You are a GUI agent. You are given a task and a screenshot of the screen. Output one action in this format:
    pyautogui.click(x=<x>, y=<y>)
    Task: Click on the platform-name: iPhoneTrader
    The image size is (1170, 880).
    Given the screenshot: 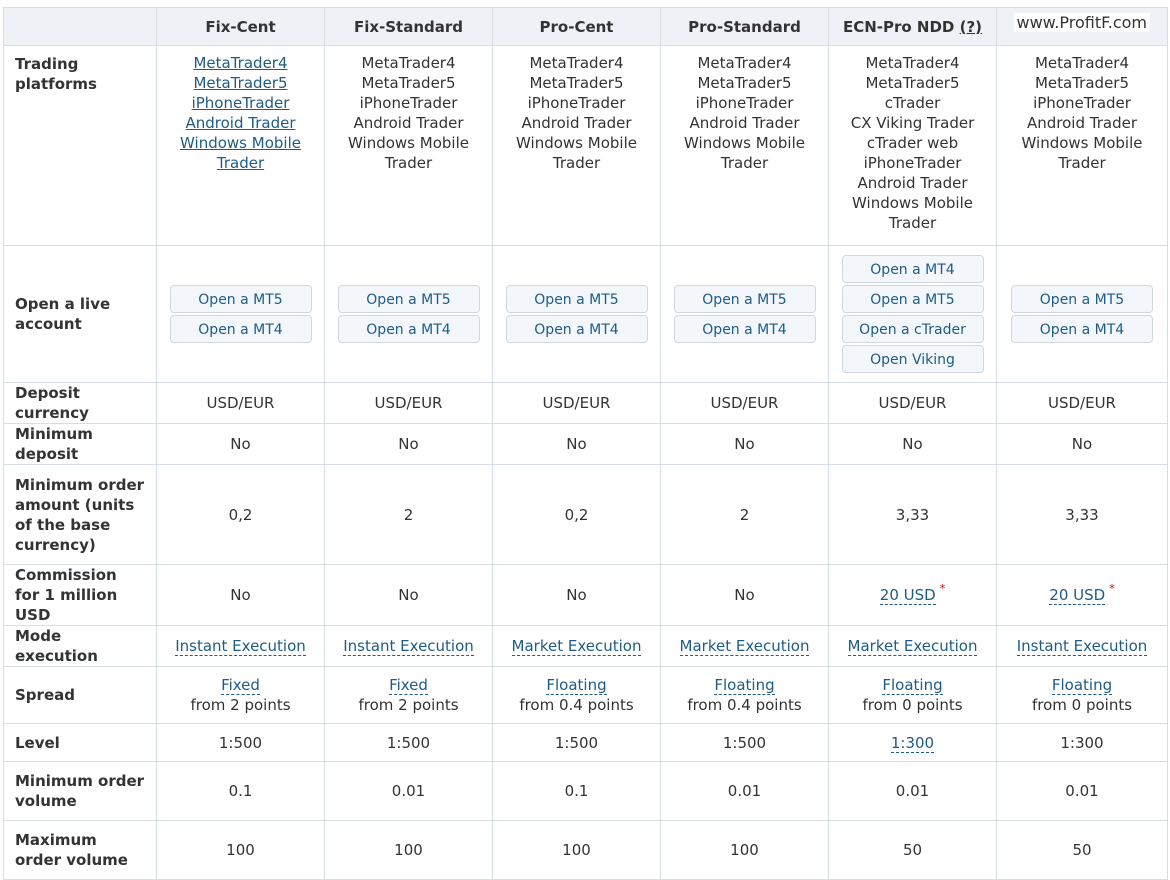 What is the action you would take?
    pyautogui.click(x=408, y=103)
    